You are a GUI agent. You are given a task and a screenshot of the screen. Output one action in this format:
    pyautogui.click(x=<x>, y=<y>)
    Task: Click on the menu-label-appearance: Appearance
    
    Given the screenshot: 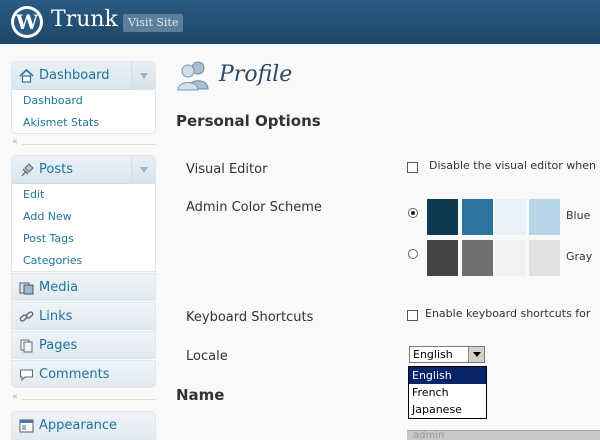 What is the action you would take?
    pyautogui.click(x=78, y=425)
    